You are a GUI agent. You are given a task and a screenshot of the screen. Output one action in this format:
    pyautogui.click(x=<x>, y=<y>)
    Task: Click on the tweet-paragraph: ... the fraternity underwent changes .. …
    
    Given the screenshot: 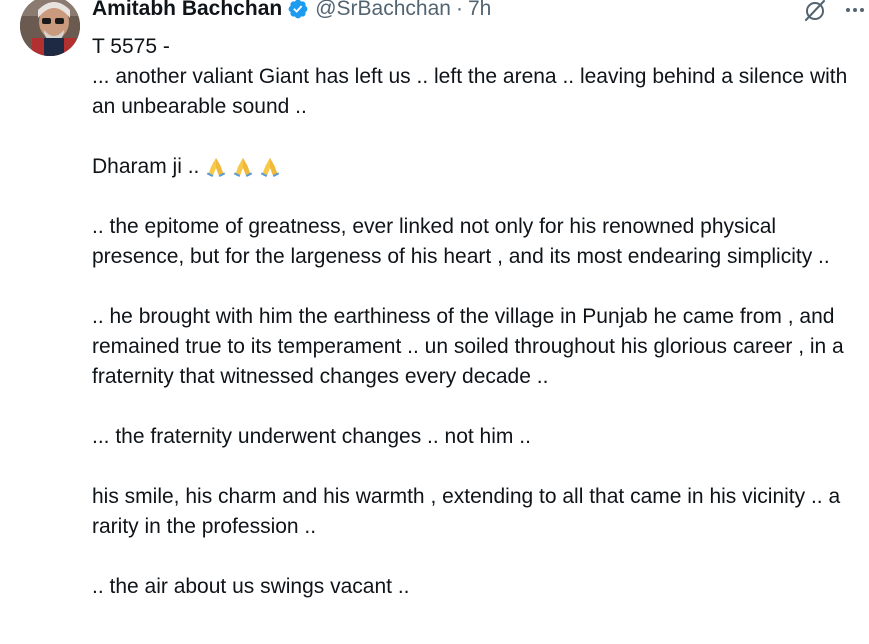 What is the action you would take?
    pyautogui.click(x=311, y=436)
    